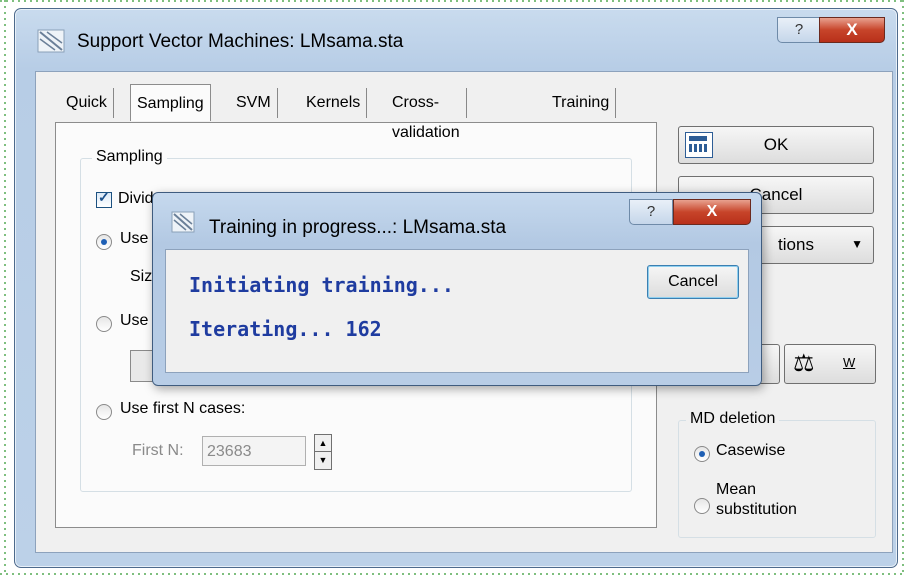  I want to click on ok-label: OK, so click(776, 144).